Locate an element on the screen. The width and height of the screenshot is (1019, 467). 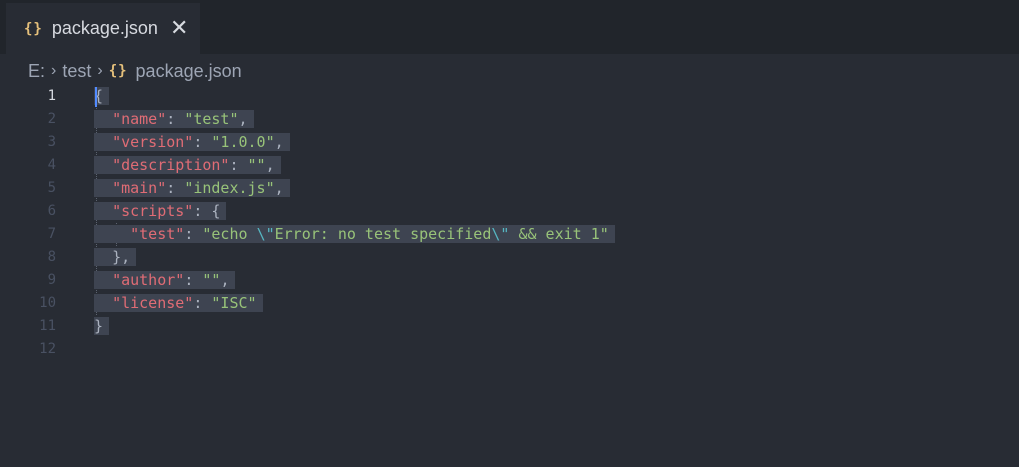
code-line-text: "main": "index.js", is located at coordinates (192, 188).